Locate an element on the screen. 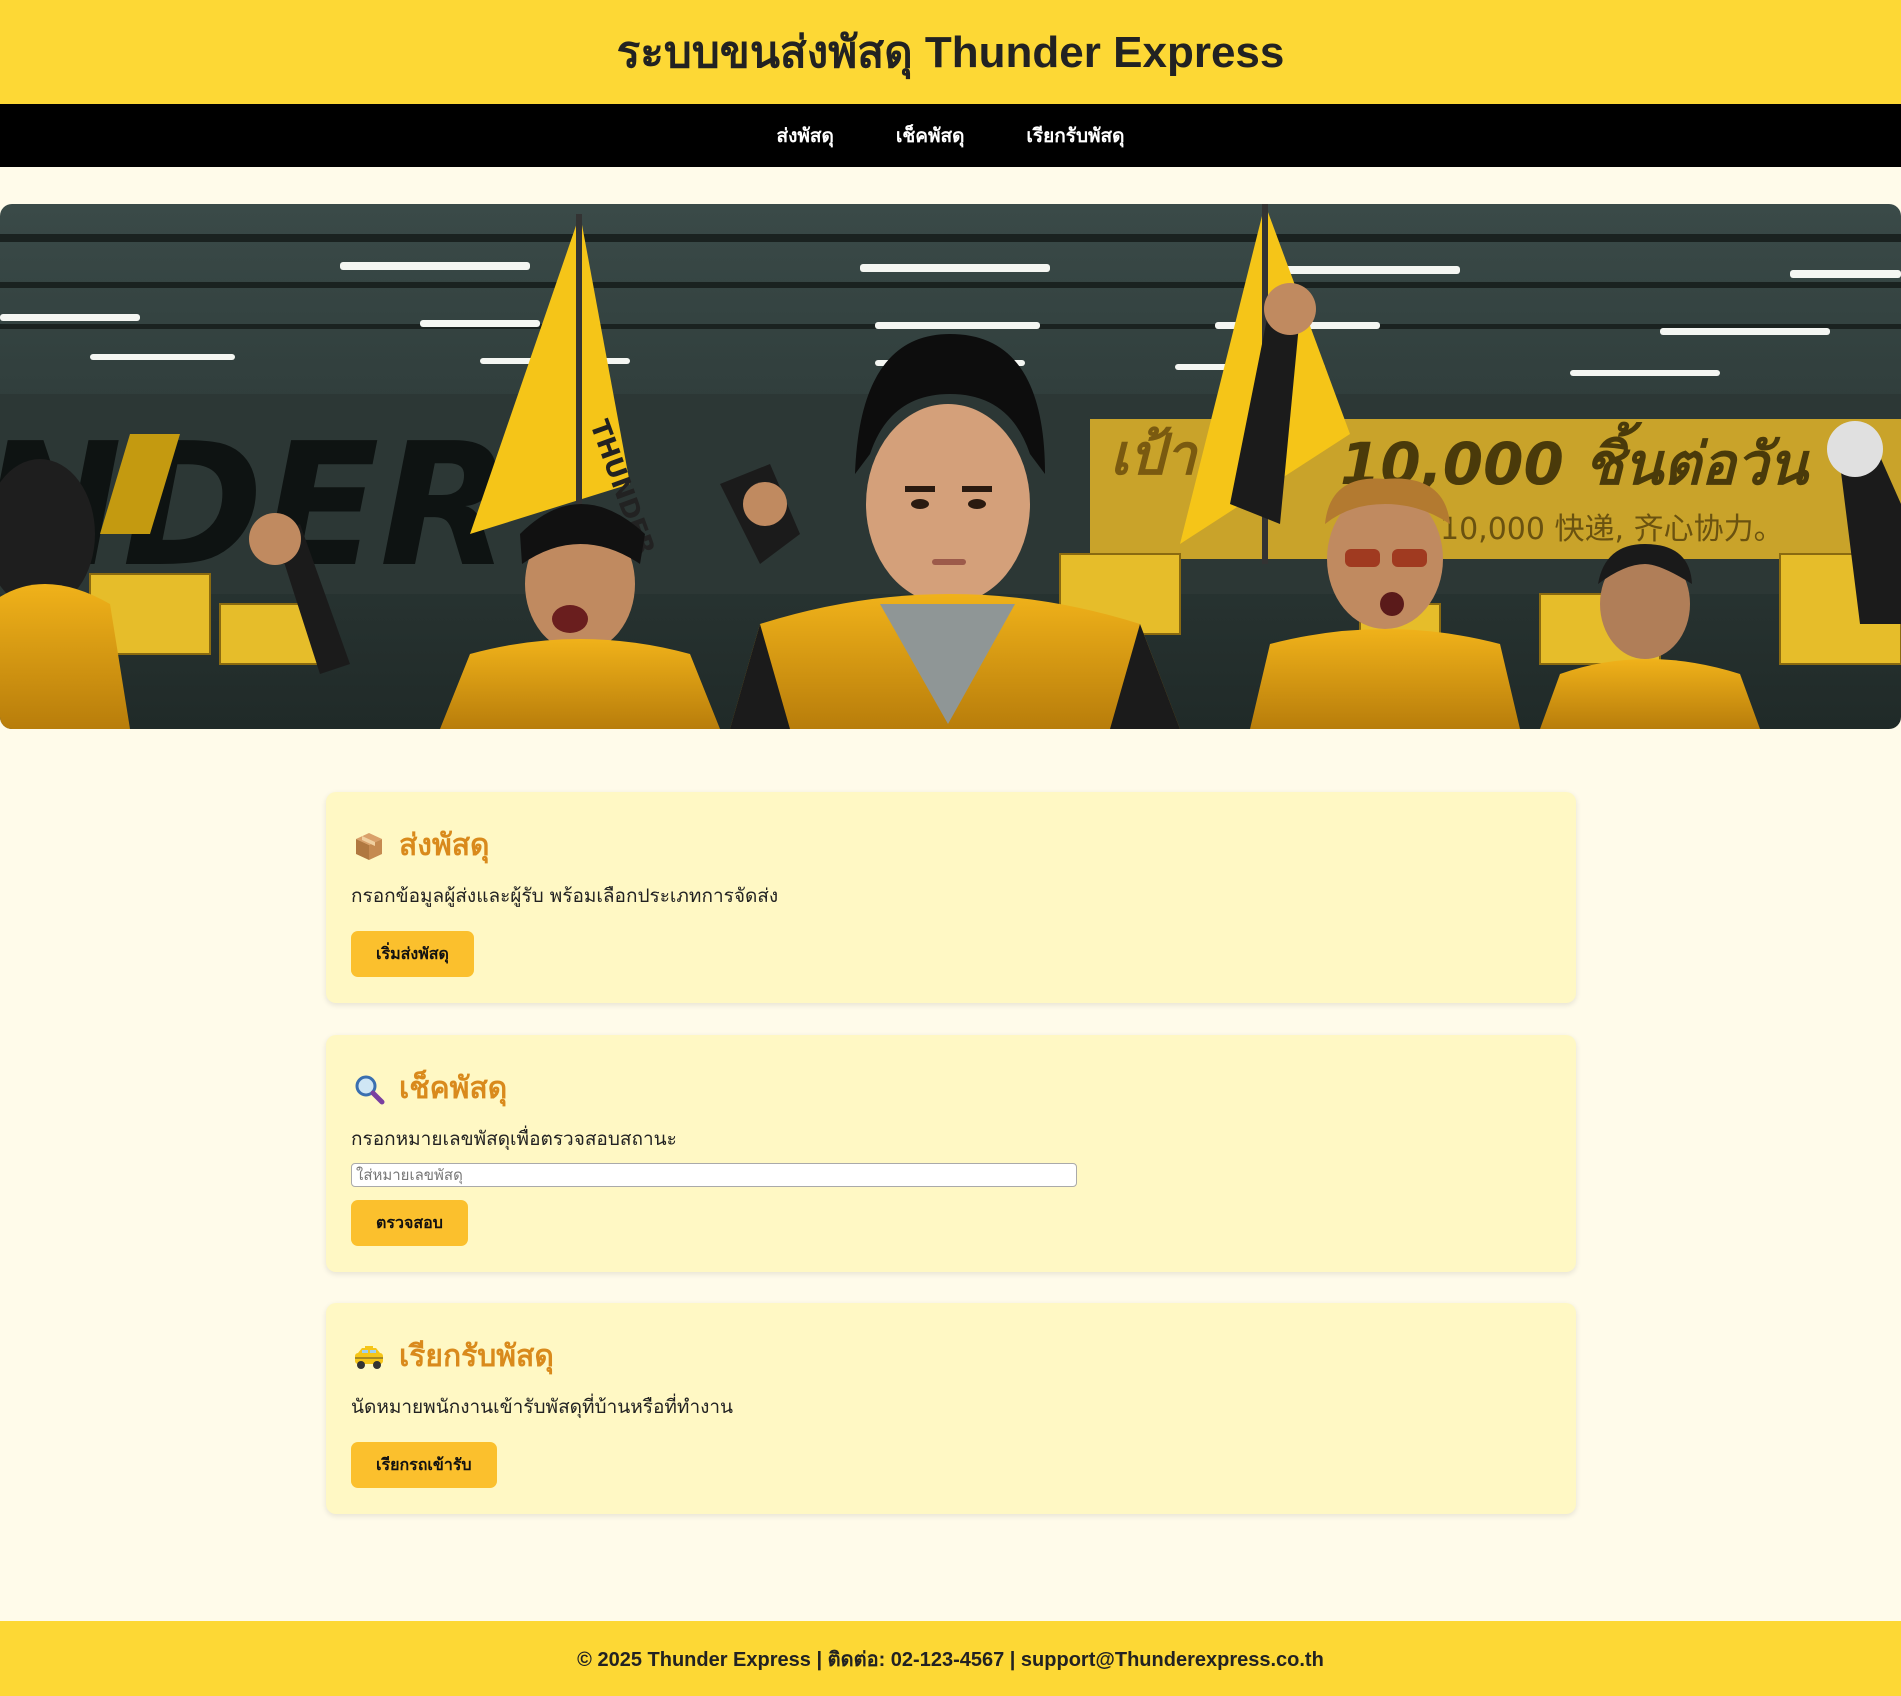  taxi-icon is located at coordinates (369, 1357).